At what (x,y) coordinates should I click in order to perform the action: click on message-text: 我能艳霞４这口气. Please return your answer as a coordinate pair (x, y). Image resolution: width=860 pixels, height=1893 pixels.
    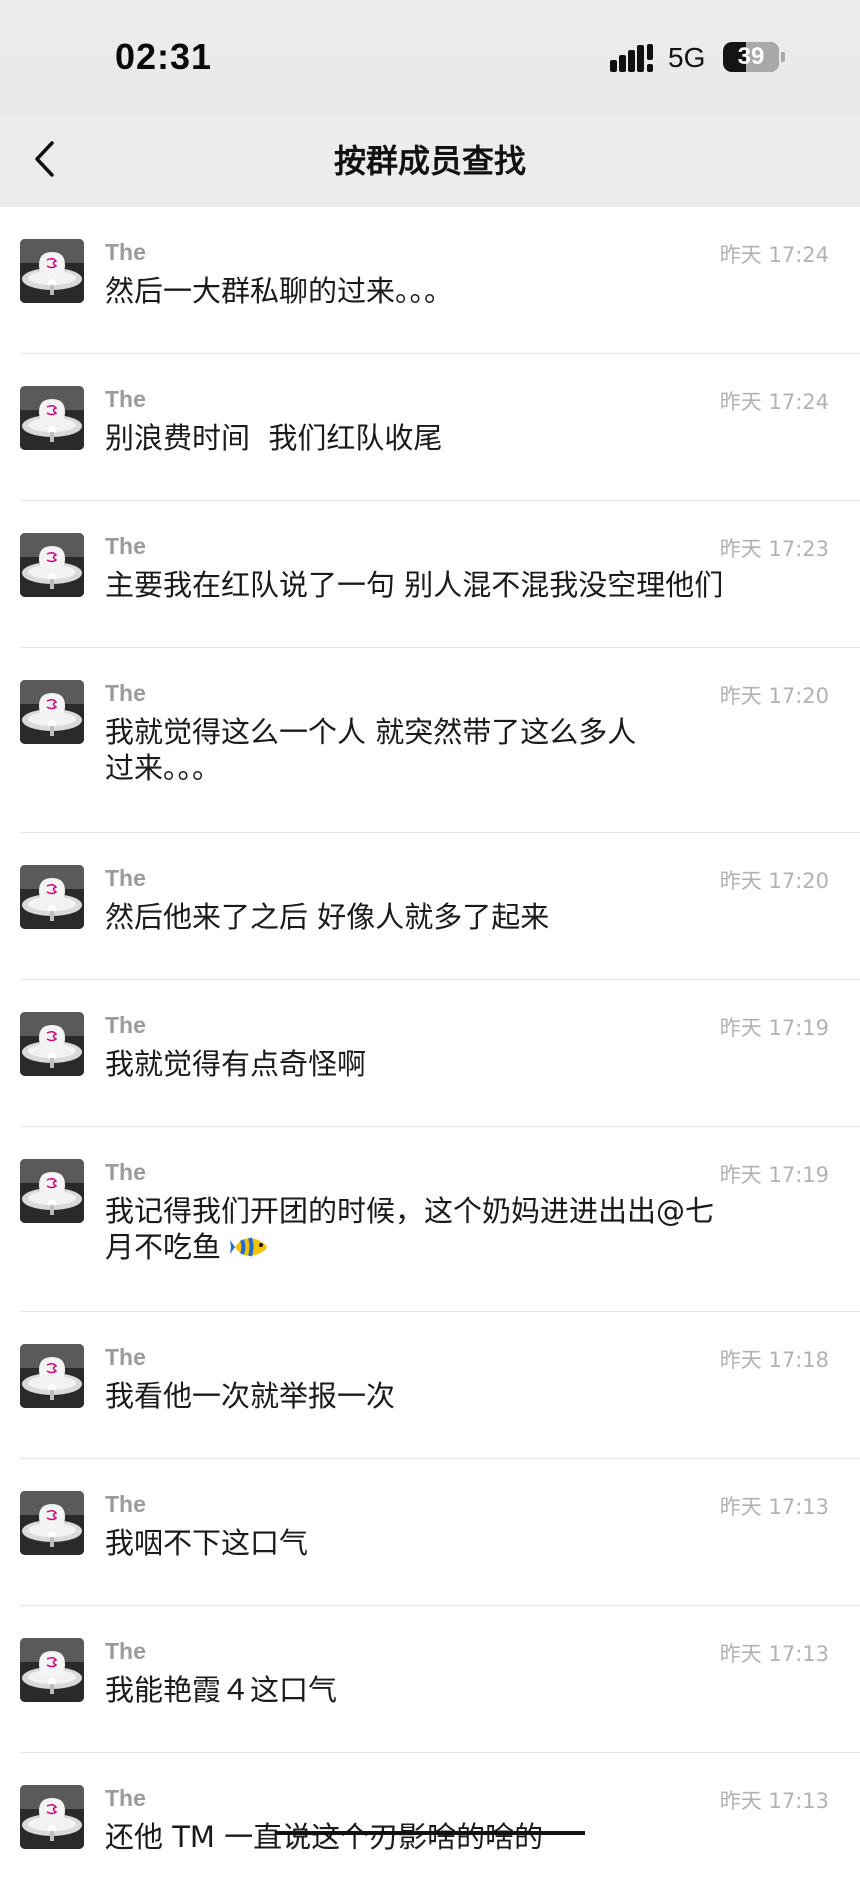
    Looking at the image, I should click on (221, 1690).